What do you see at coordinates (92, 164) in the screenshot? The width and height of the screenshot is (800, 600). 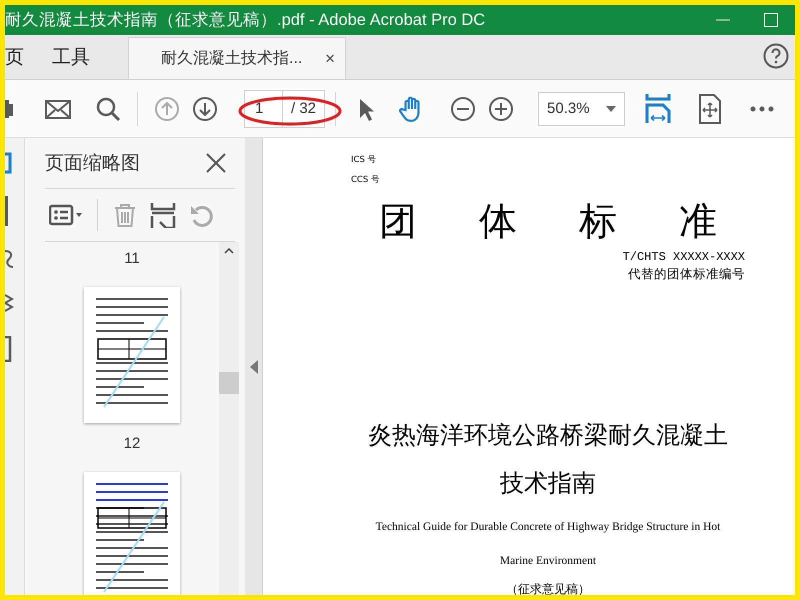 I see `panel-title: 页面缩略图` at bounding box center [92, 164].